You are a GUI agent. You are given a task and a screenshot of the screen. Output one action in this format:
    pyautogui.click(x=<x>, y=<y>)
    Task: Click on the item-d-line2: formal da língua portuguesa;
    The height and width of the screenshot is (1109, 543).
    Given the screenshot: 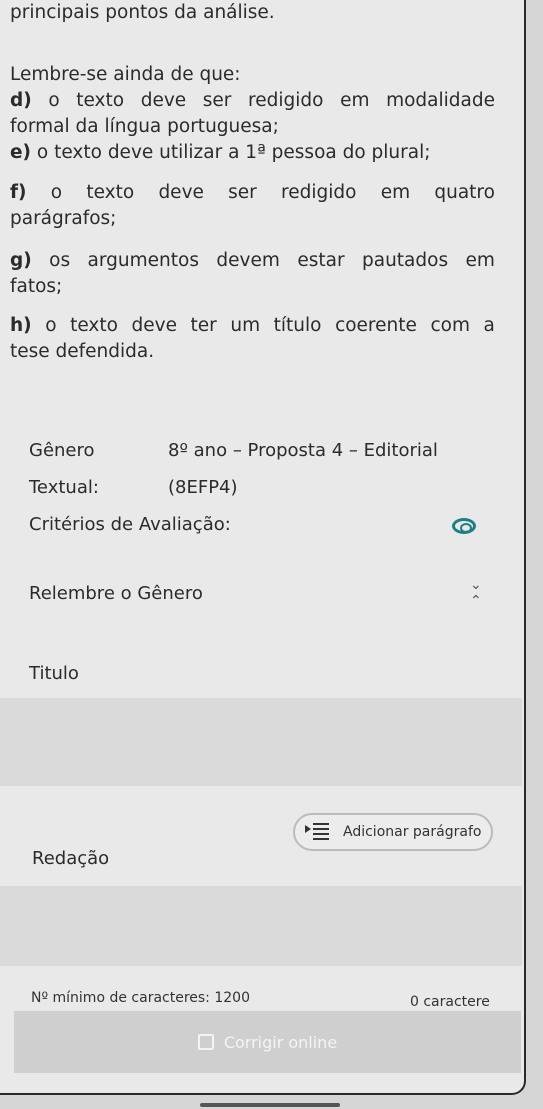 What is the action you would take?
    pyautogui.click(x=144, y=126)
    